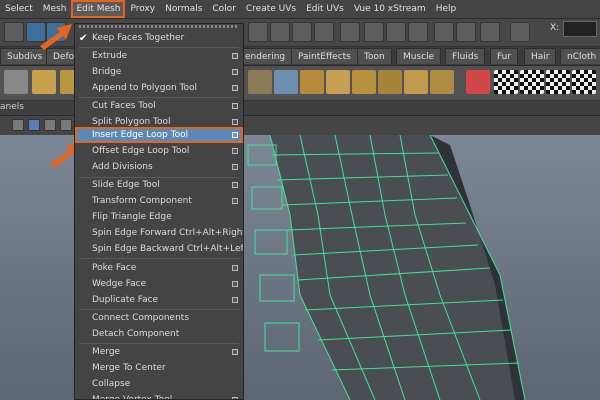 This screenshot has width=600, height=400. I want to click on menu-item-offset-edge-loop-tool: Offset Edge Loop Tool, so click(159, 151).